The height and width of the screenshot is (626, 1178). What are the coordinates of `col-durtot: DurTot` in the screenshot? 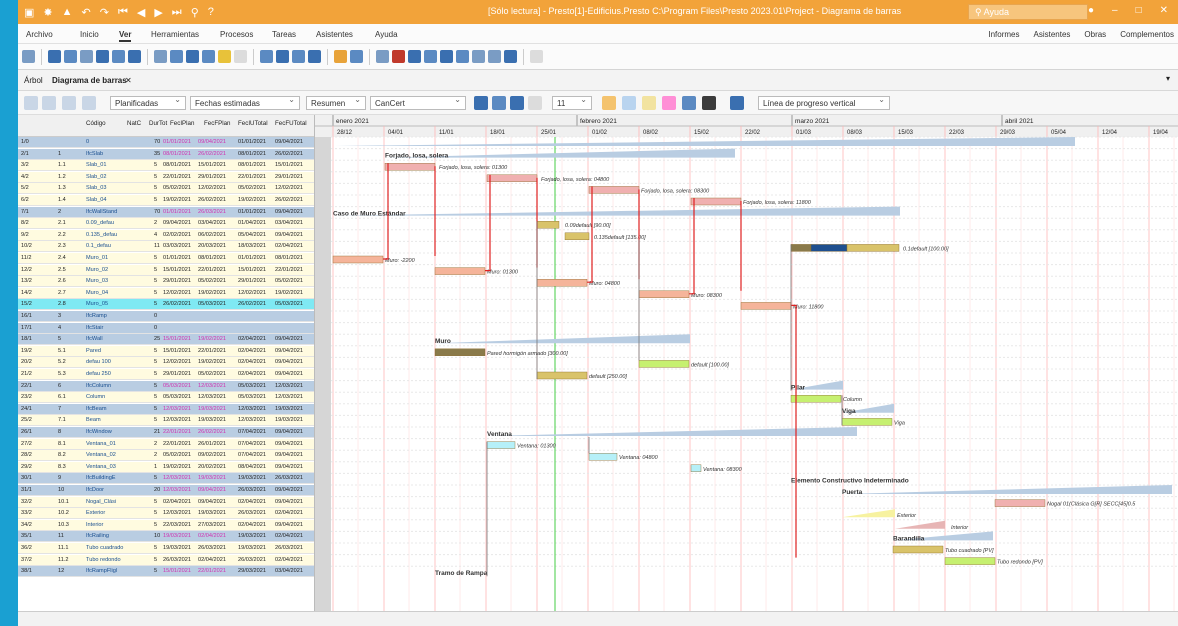 It's located at (158, 123).